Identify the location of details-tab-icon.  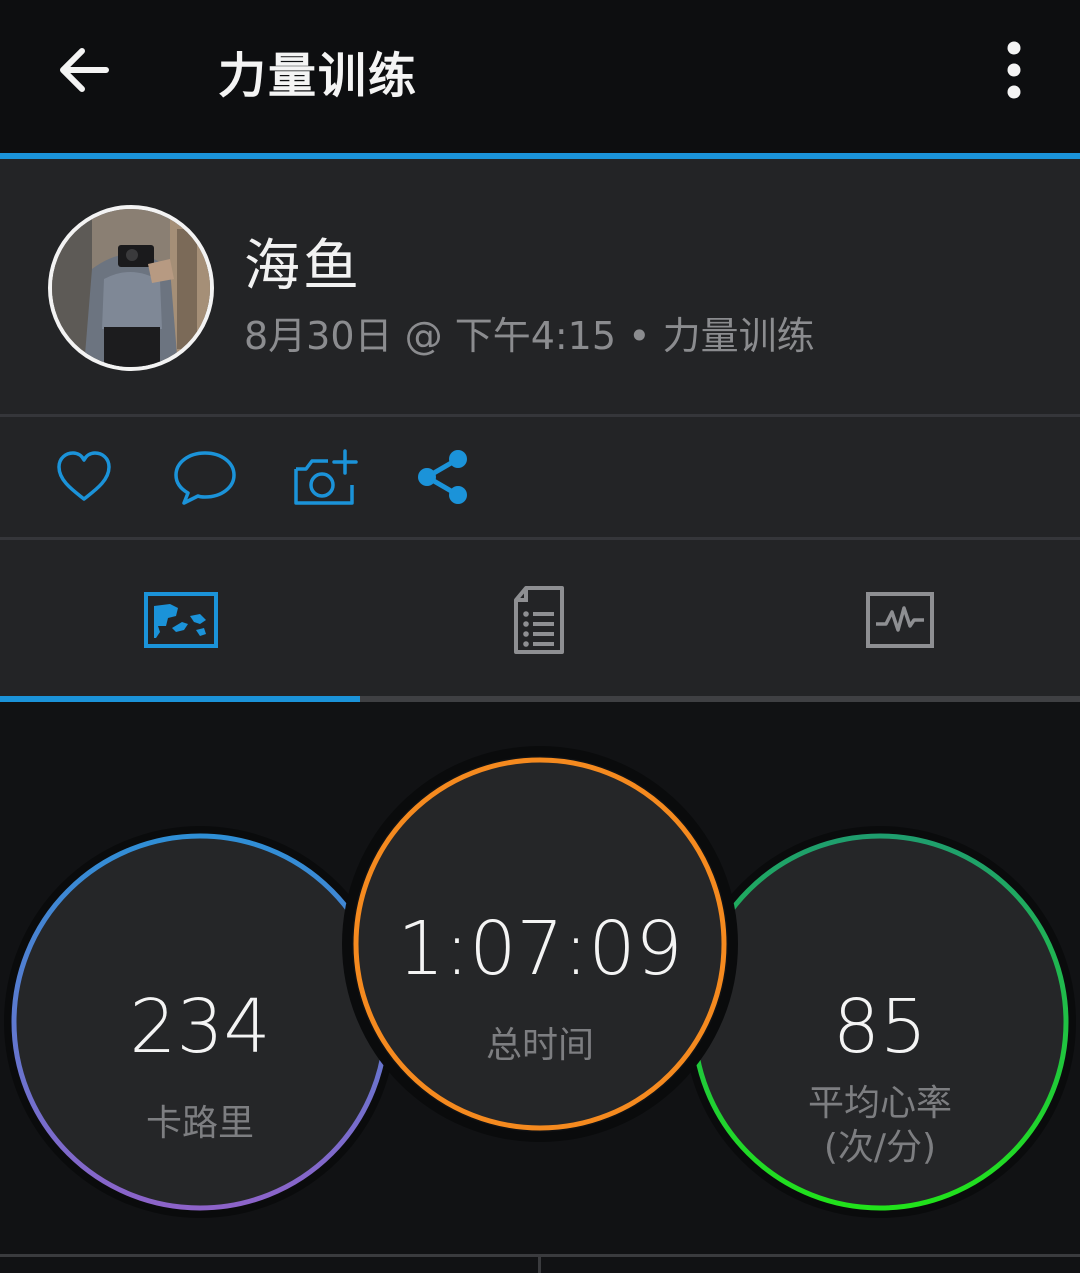
(539, 620).